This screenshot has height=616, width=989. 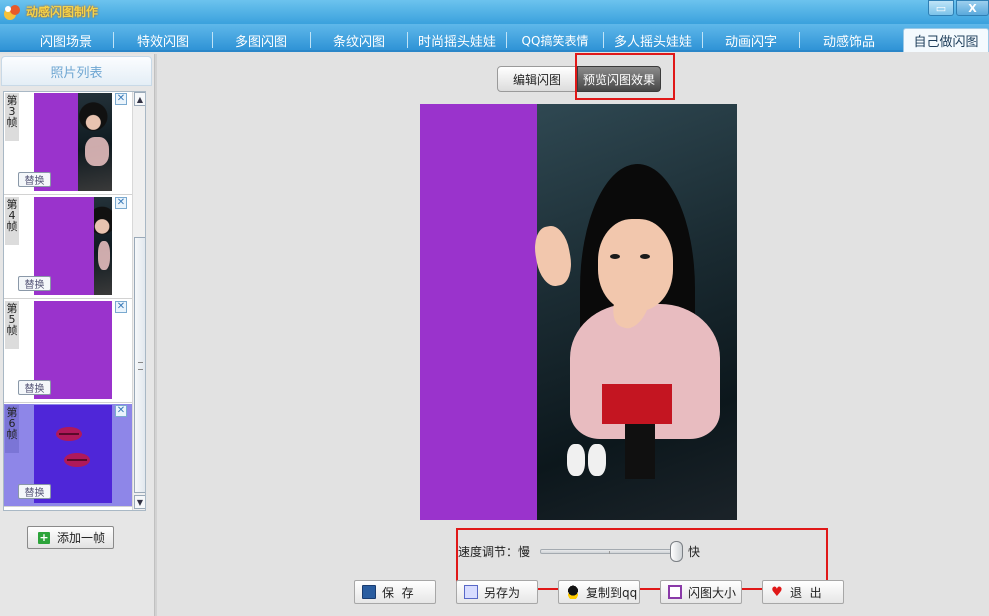 I want to click on exit-button: ♥ 退 出, so click(x=803, y=592).